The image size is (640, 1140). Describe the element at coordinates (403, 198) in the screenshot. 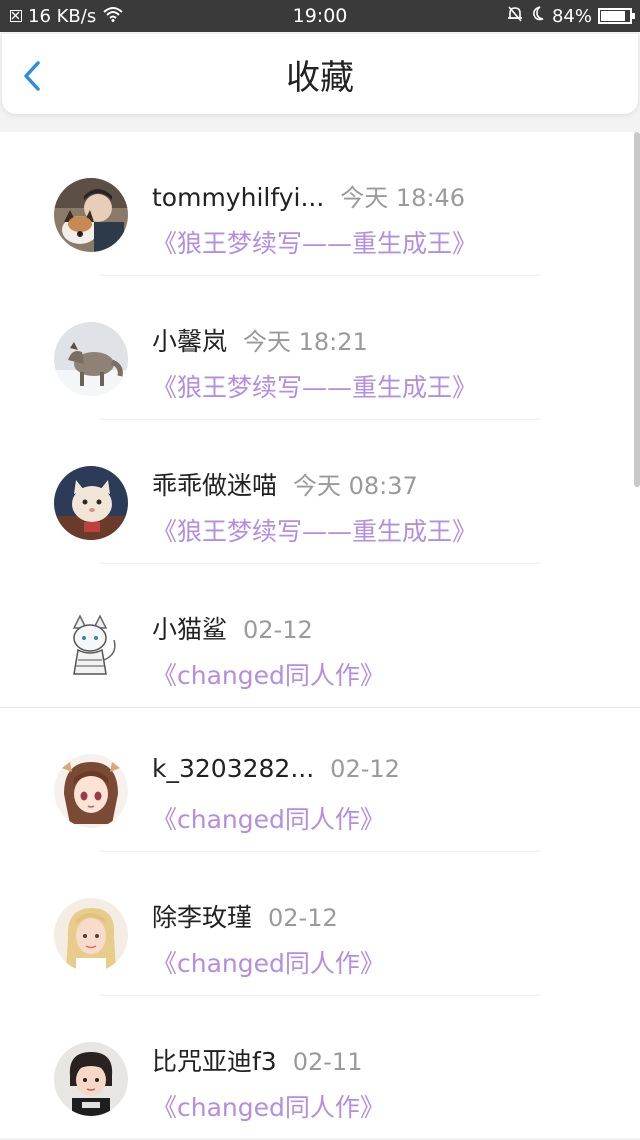

I see `timestamp: 今天 18:46` at that location.